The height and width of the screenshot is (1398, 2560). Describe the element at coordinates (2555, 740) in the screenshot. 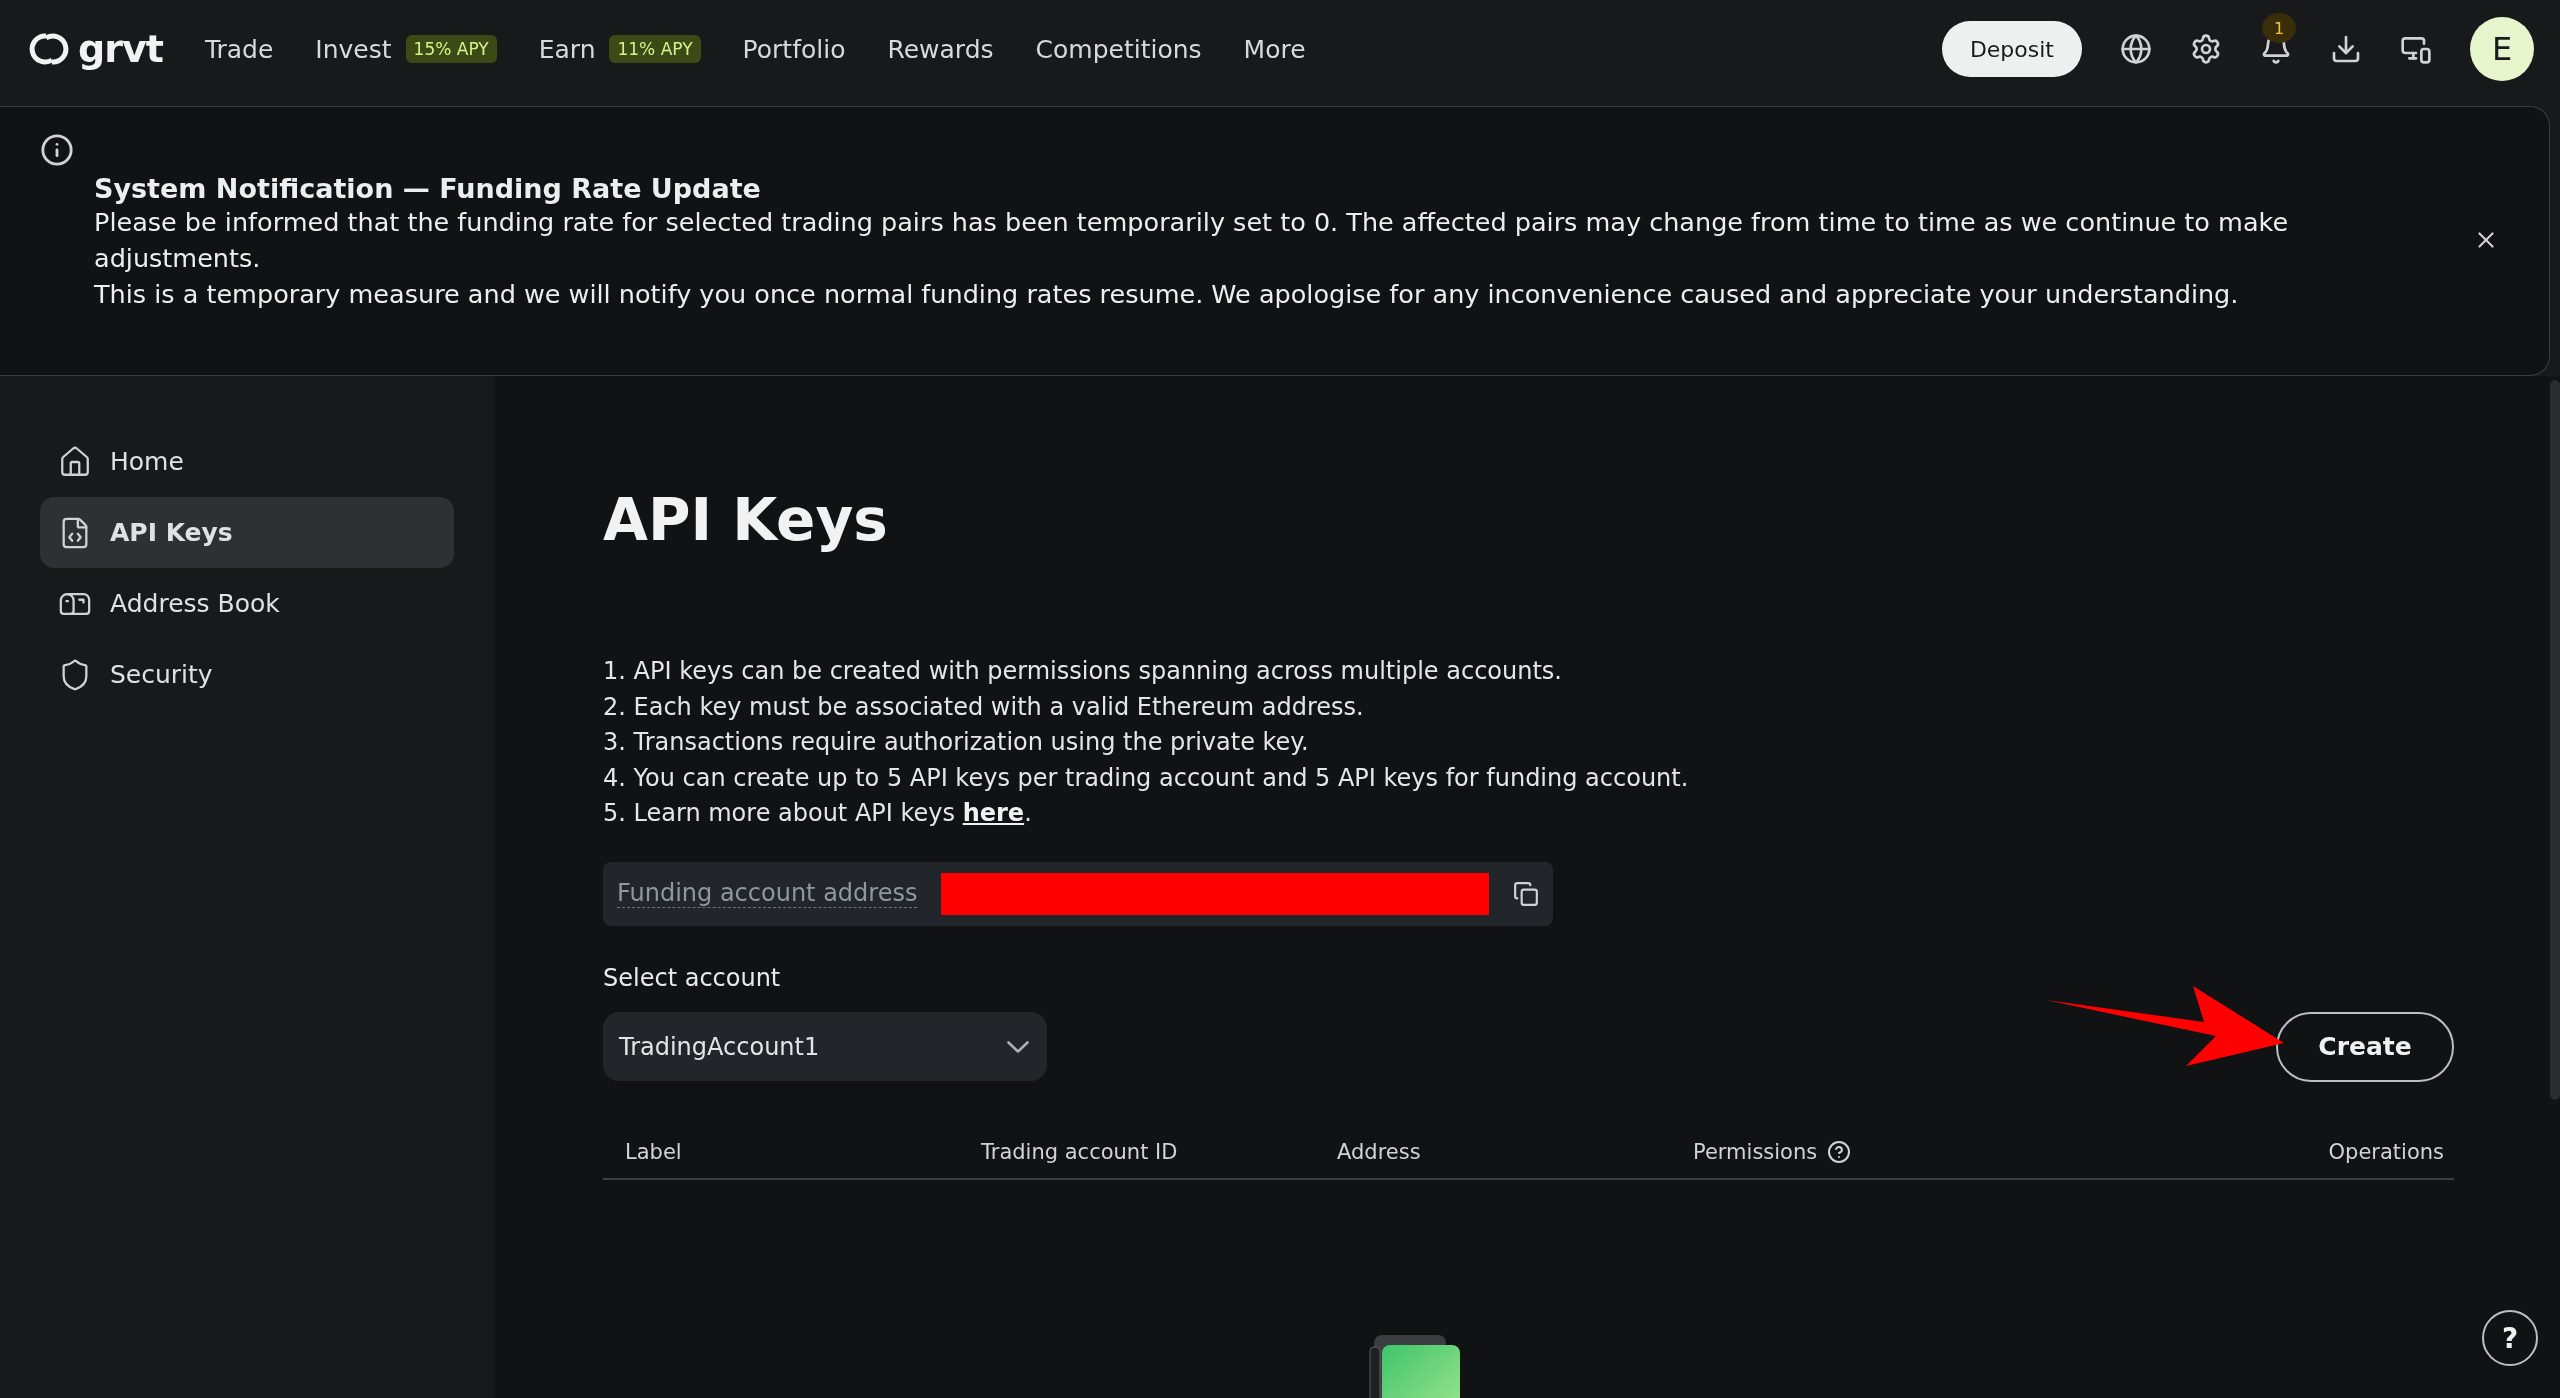

I see `scrollbar` at that location.